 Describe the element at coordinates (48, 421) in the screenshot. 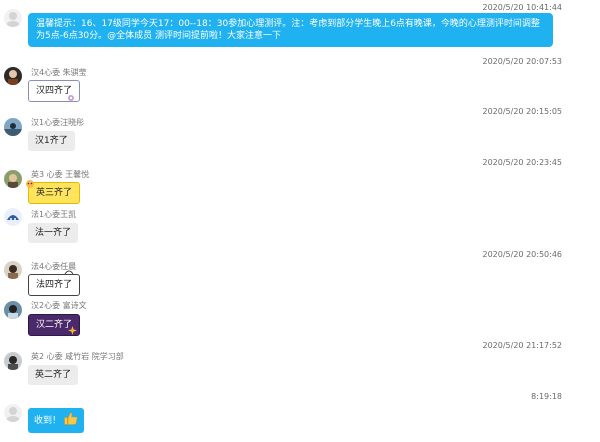

I see `message-text: 收到！` at that location.